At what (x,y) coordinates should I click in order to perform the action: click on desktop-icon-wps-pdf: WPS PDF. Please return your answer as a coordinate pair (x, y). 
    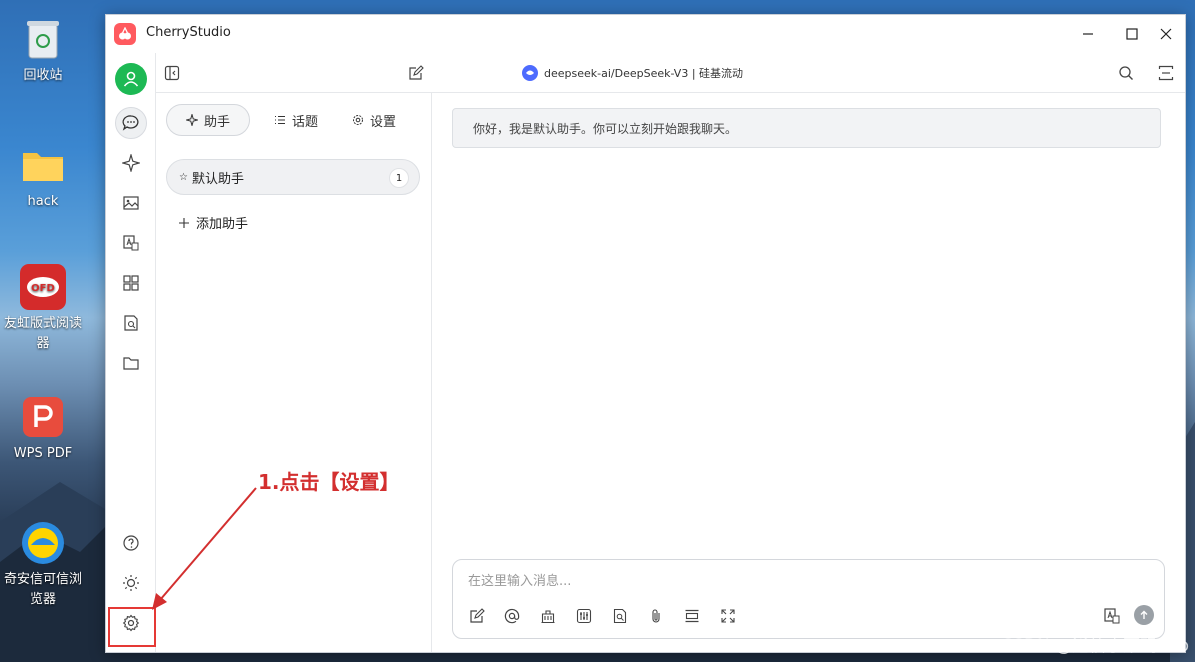
    Looking at the image, I should click on (44, 429).